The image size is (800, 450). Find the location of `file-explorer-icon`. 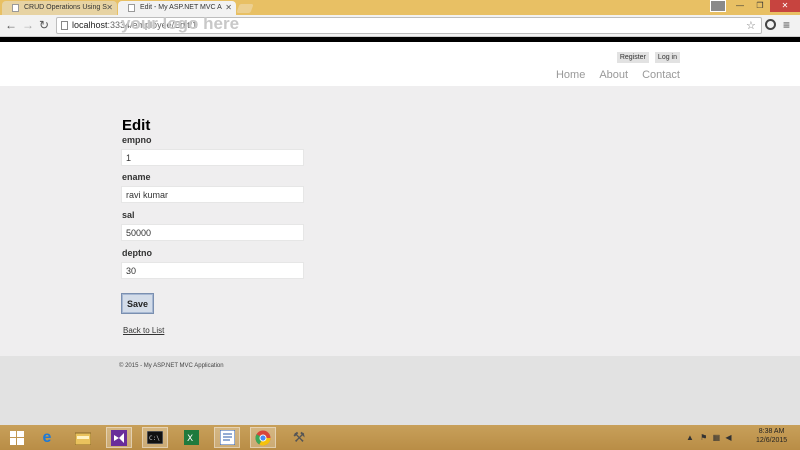

file-explorer-icon is located at coordinates (83, 437).